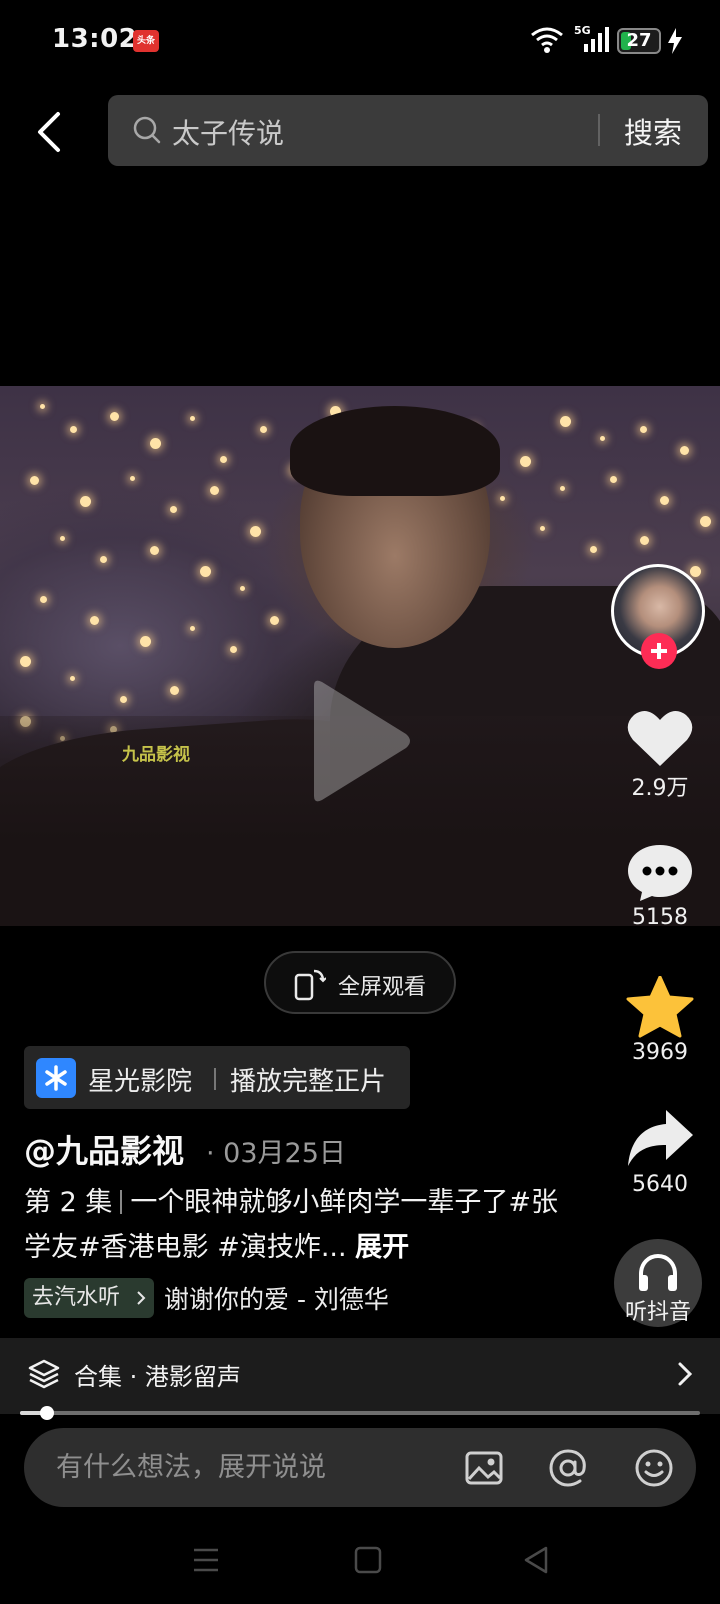 The image size is (720, 1604). Describe the element at coordinates (360, 41) in the screenshot. I see `status-bar: 13:02 头条 5G 27` at that location.